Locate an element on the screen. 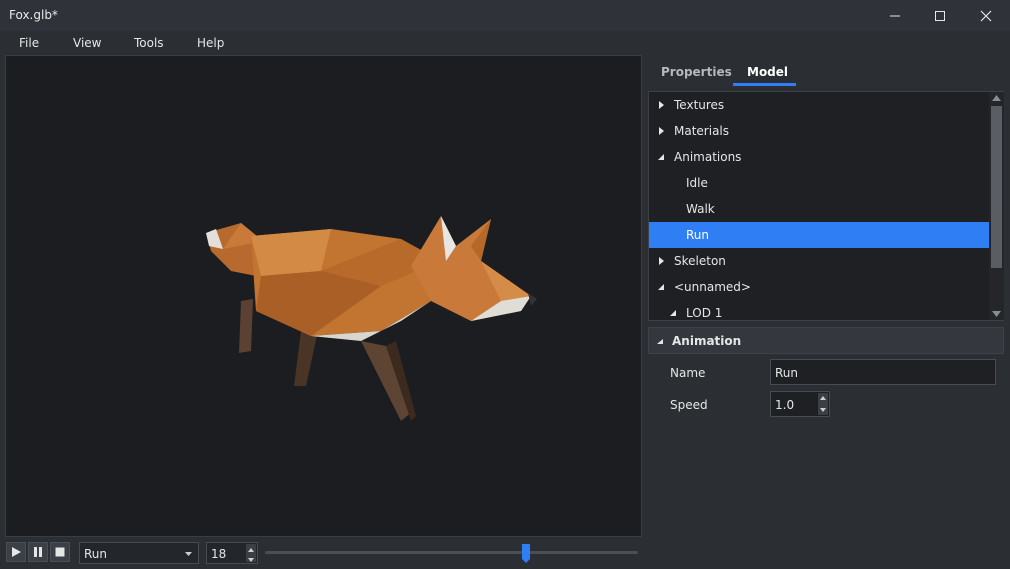  name-field: Run is located at coordinates (883, 372).